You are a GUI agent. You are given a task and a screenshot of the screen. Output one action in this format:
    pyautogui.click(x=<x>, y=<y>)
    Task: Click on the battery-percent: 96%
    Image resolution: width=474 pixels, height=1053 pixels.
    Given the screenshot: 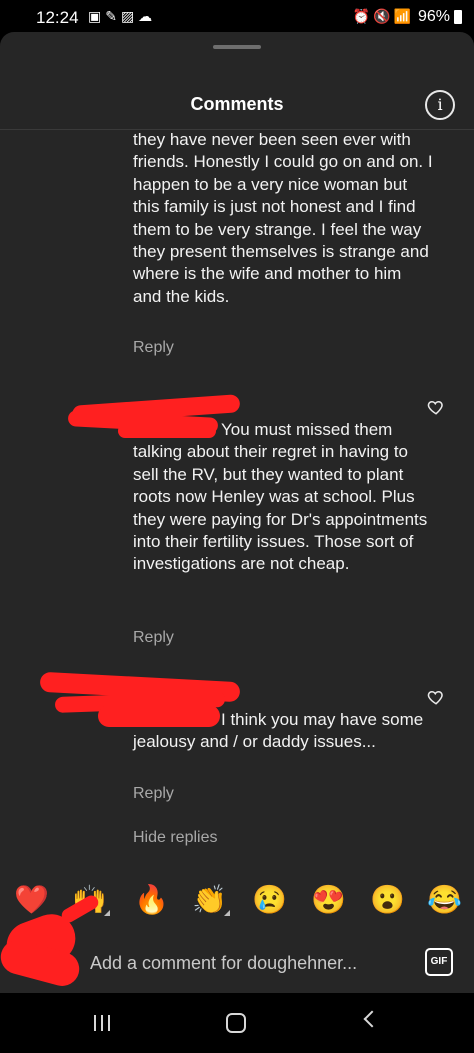 What is the action you would take?
    pyautogui.click(x=433, y=16)
    